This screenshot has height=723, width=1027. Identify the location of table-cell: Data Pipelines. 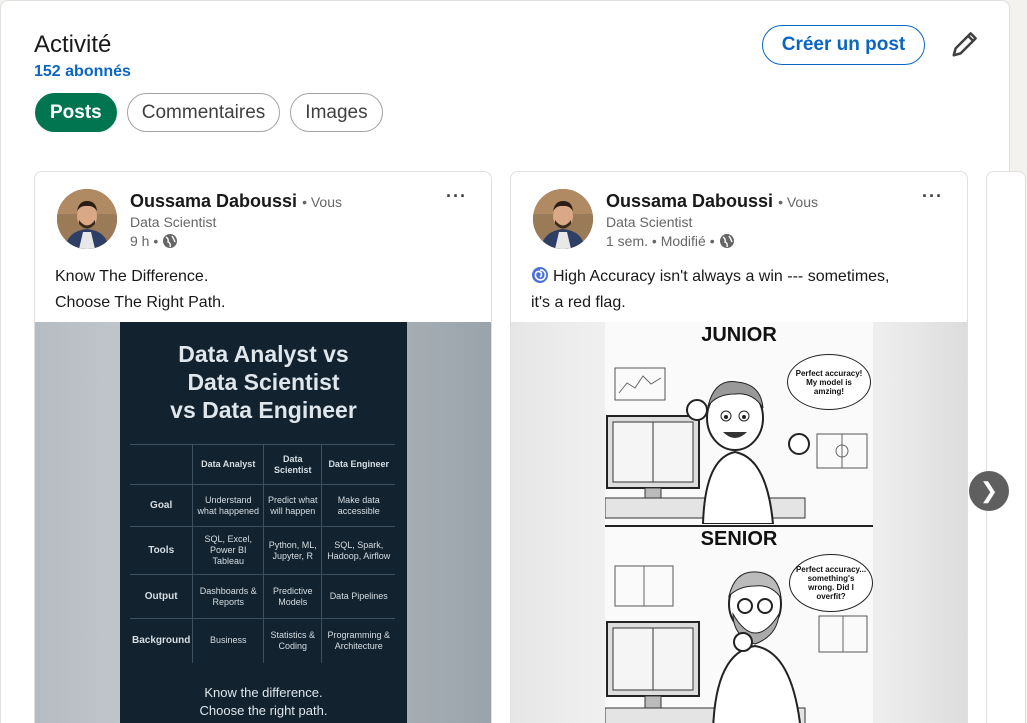
(358, 596).